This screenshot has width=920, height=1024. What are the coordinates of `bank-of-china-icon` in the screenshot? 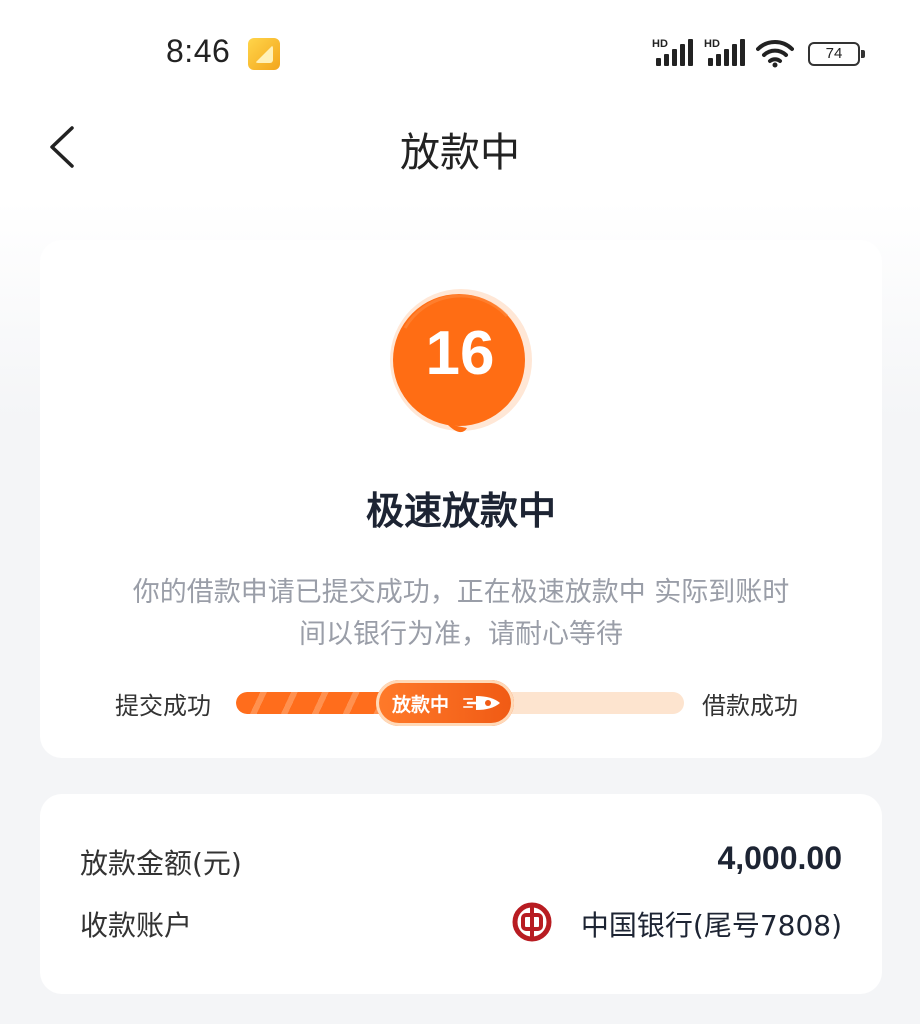 It's located at (532, 922).